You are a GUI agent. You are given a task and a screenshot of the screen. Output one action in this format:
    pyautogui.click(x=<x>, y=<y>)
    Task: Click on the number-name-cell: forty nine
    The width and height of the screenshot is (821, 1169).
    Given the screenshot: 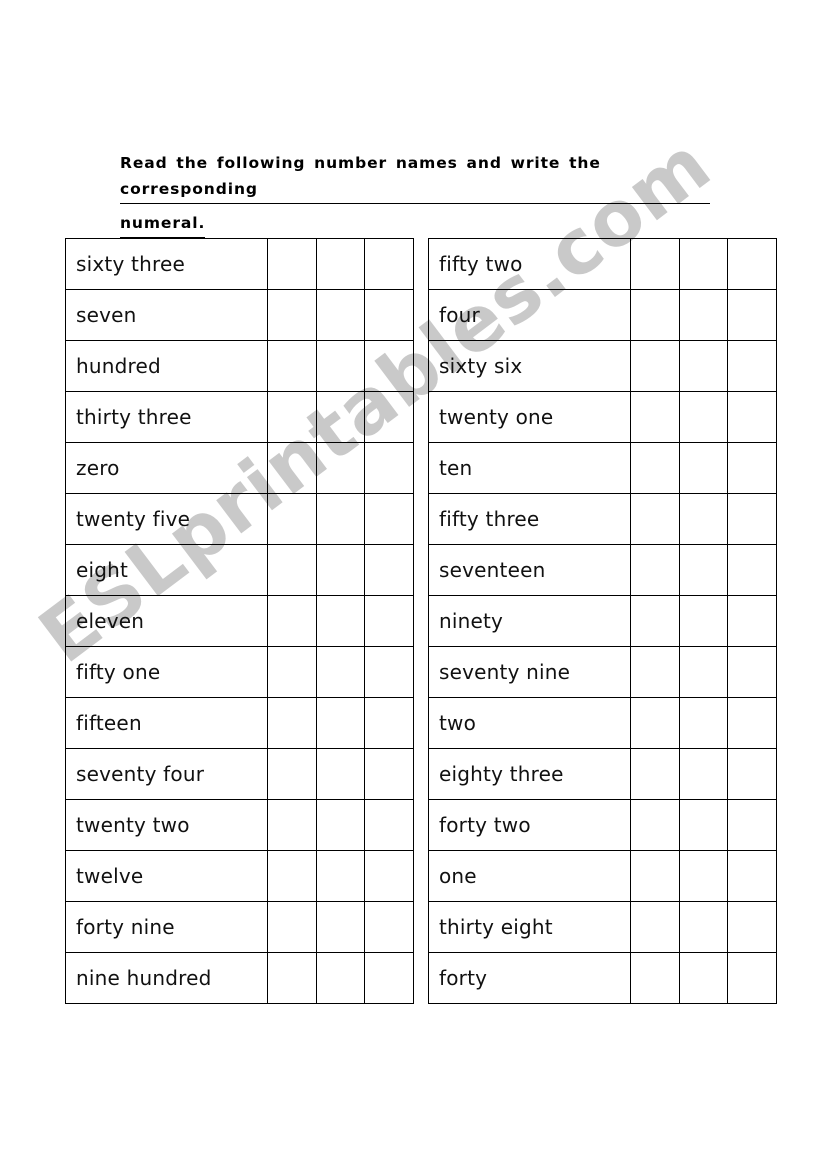 What is the action you would take?
    pyautogui.click(x=166, y=927)
    